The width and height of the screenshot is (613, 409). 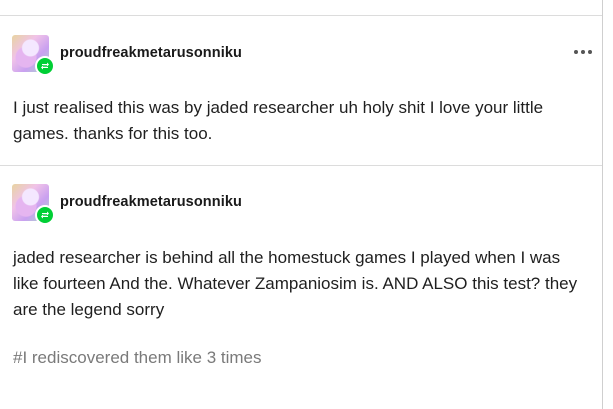 What do you see at coordinates (602, 204) in the screenshot?
I see `scrollbar-edge` at bounding box center [602, 204].